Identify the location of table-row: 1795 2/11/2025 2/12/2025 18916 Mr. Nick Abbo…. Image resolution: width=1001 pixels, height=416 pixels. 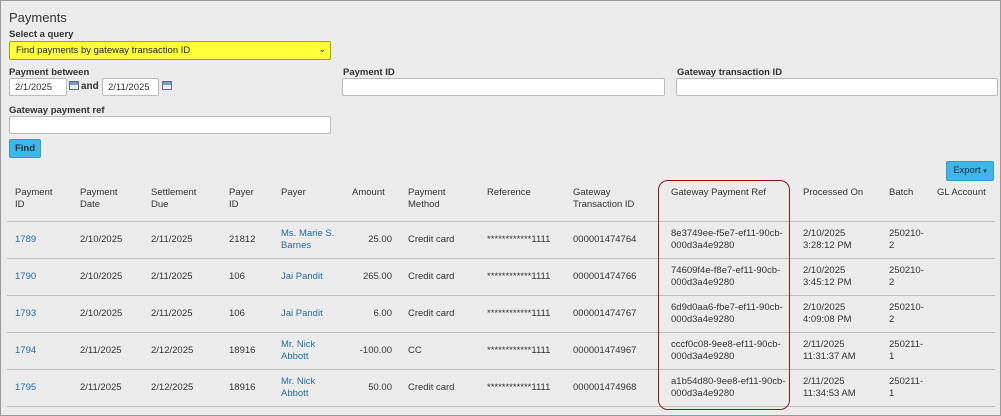
(501, 387).